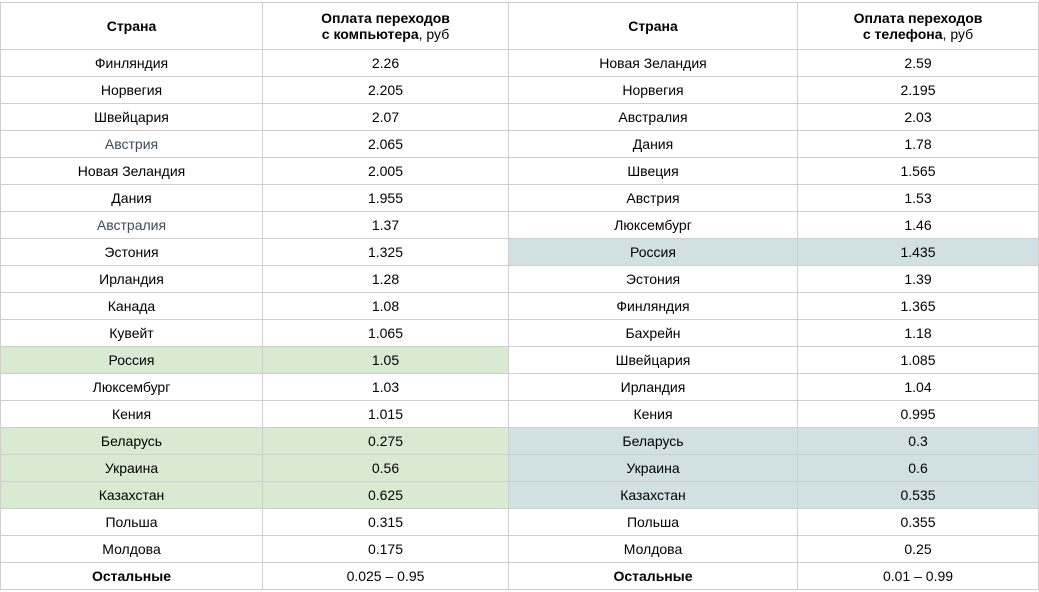  Describe the element at coordinates (131, 495) in the screenshot. I see `pc-country-cell: Казахстан` at that location.